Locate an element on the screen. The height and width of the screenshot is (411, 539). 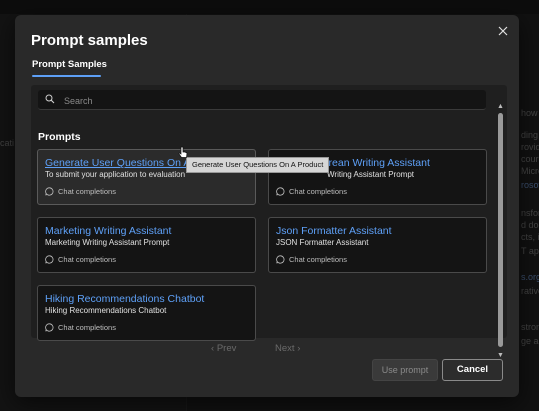
prompt-card-description: Writing Assistant Prompt is located at coordinates (370, 174).